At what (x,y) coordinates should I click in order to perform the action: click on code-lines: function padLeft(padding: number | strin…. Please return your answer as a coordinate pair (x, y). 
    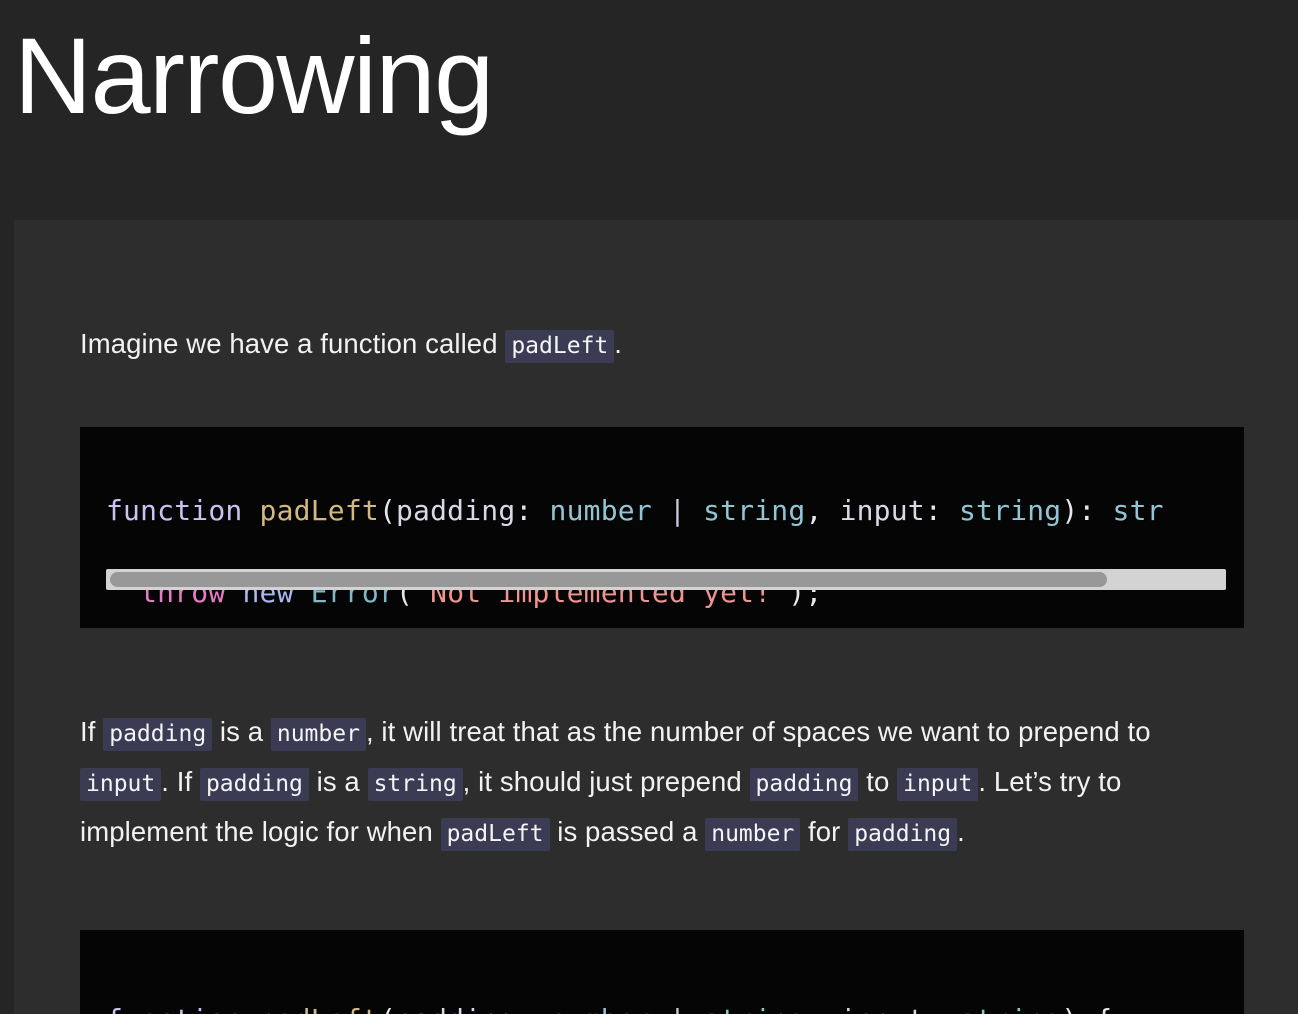
    Looking at the image, I should click on (662, 986).